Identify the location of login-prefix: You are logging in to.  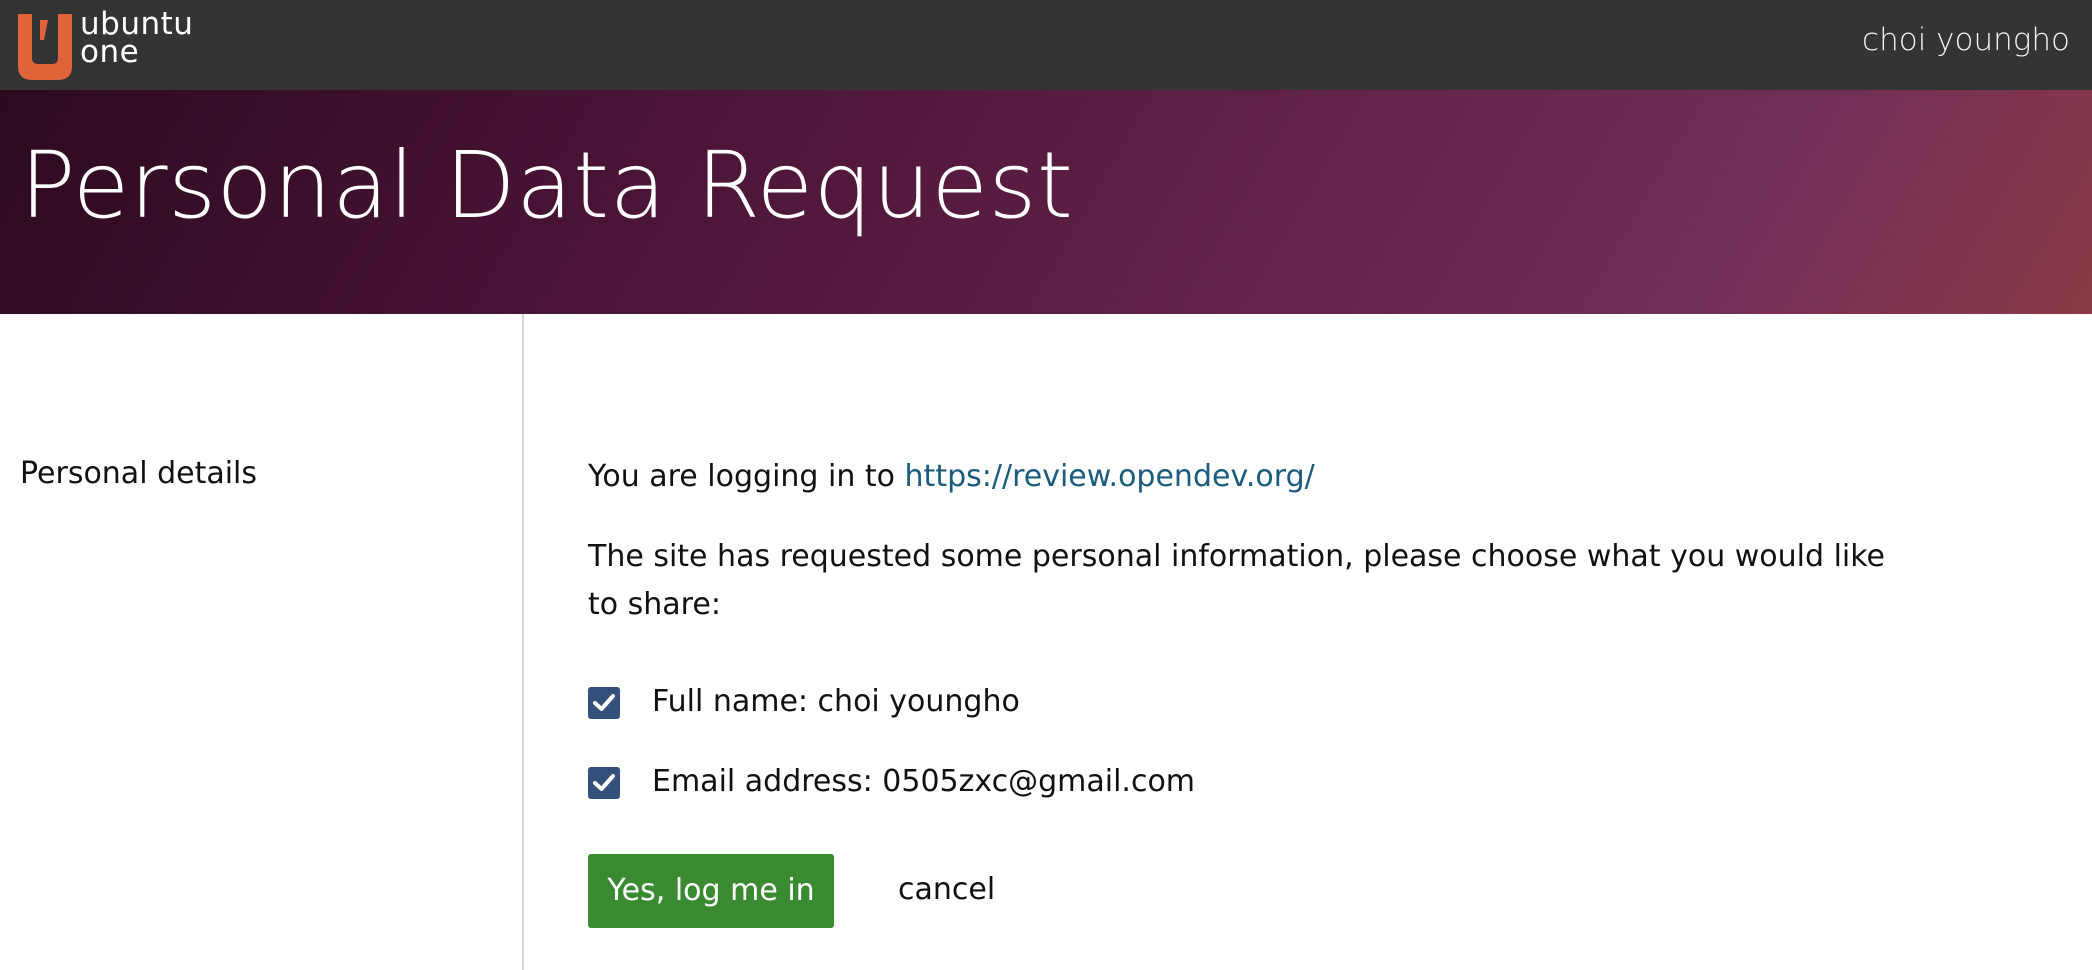
(746, 476).